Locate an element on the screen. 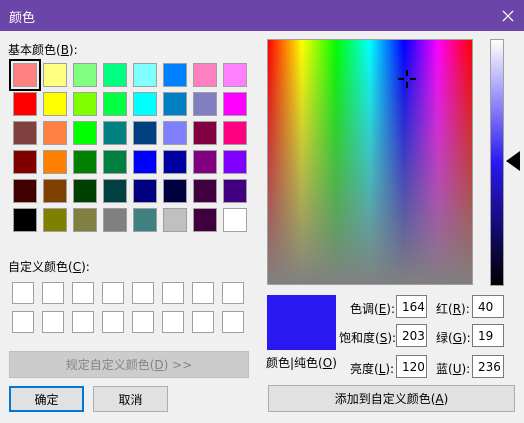  color-preview is located at coordinates (301, 322).